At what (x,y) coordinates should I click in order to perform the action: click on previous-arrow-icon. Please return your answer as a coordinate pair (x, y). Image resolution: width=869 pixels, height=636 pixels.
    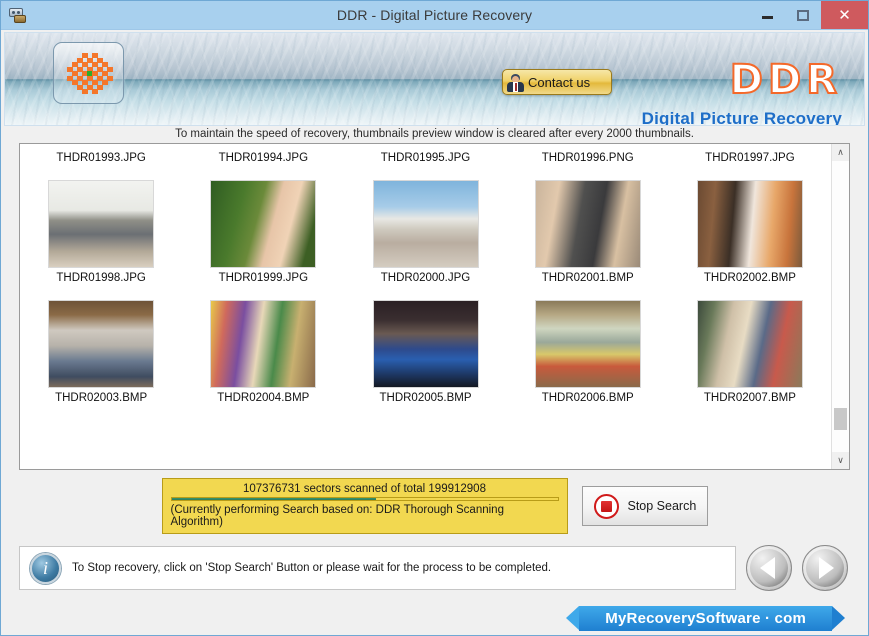
    Looking at the image, I should click on (769, 568).